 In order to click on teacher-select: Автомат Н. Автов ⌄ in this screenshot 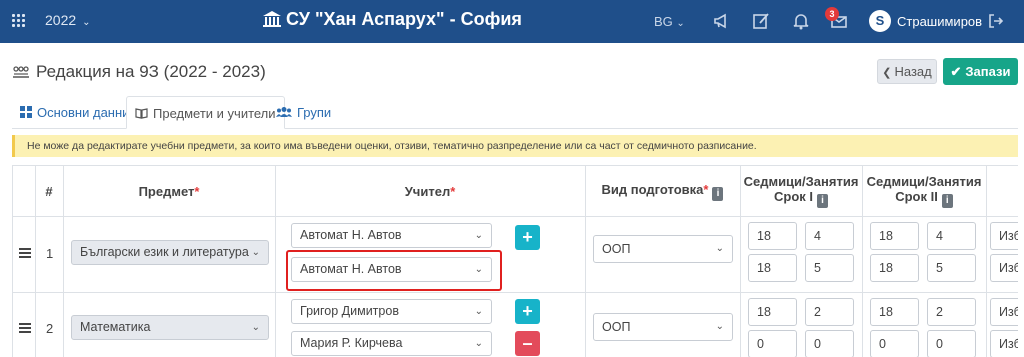, I will do `click(391, 235)`.